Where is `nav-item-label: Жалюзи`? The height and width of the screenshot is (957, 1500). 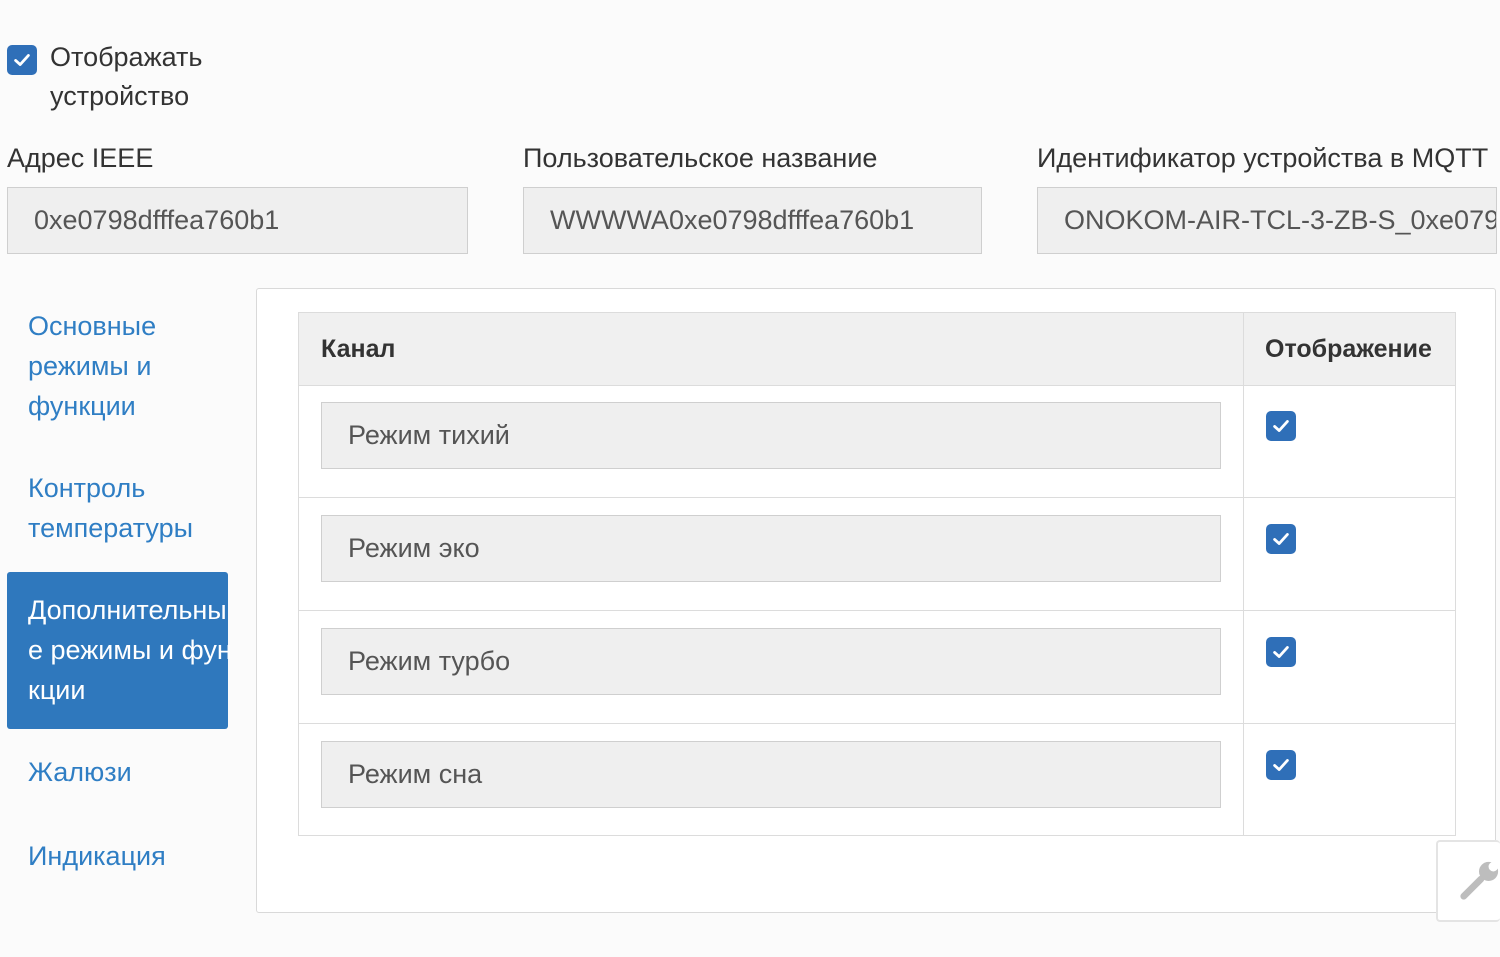 nav-item-label: Жалюзи is located at coordinates (80, 772).